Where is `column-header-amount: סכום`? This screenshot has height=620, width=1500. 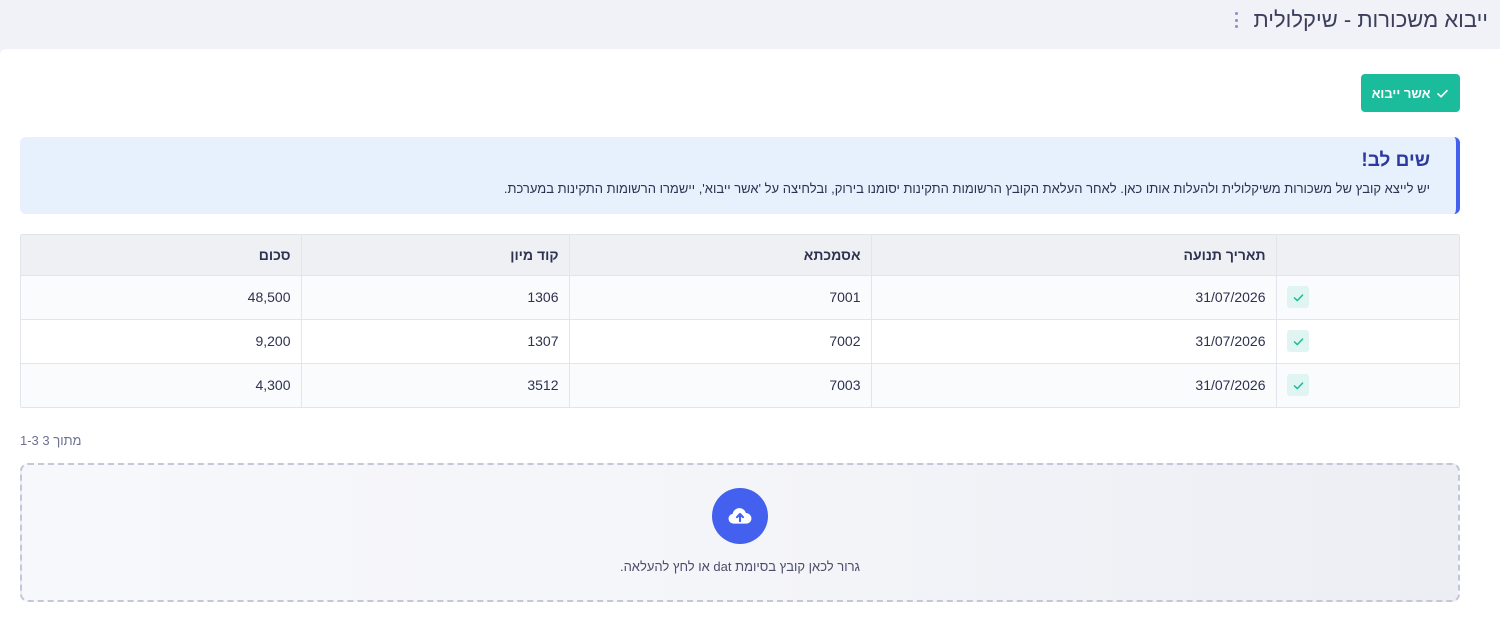
column-header-amount: סכום is located at coordinates (161, 255).